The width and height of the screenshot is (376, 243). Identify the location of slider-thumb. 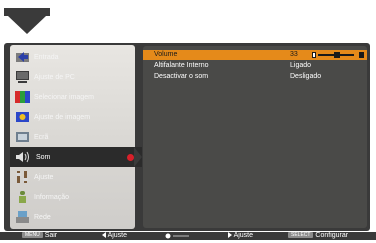
(336, 55).